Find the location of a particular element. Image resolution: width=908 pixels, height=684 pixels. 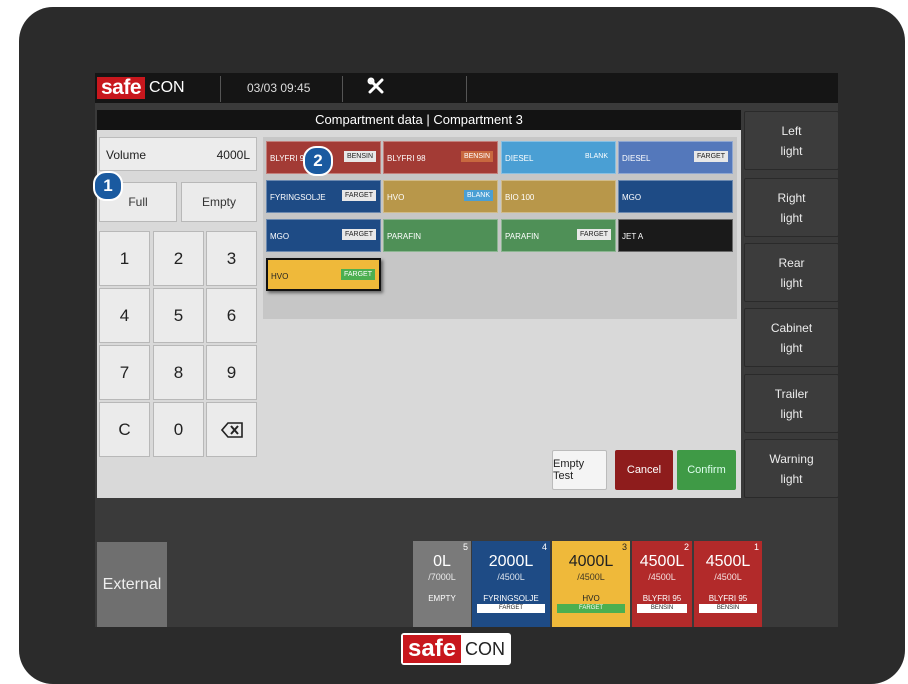

volume-label: Volume is located at coordinates (126, 155).